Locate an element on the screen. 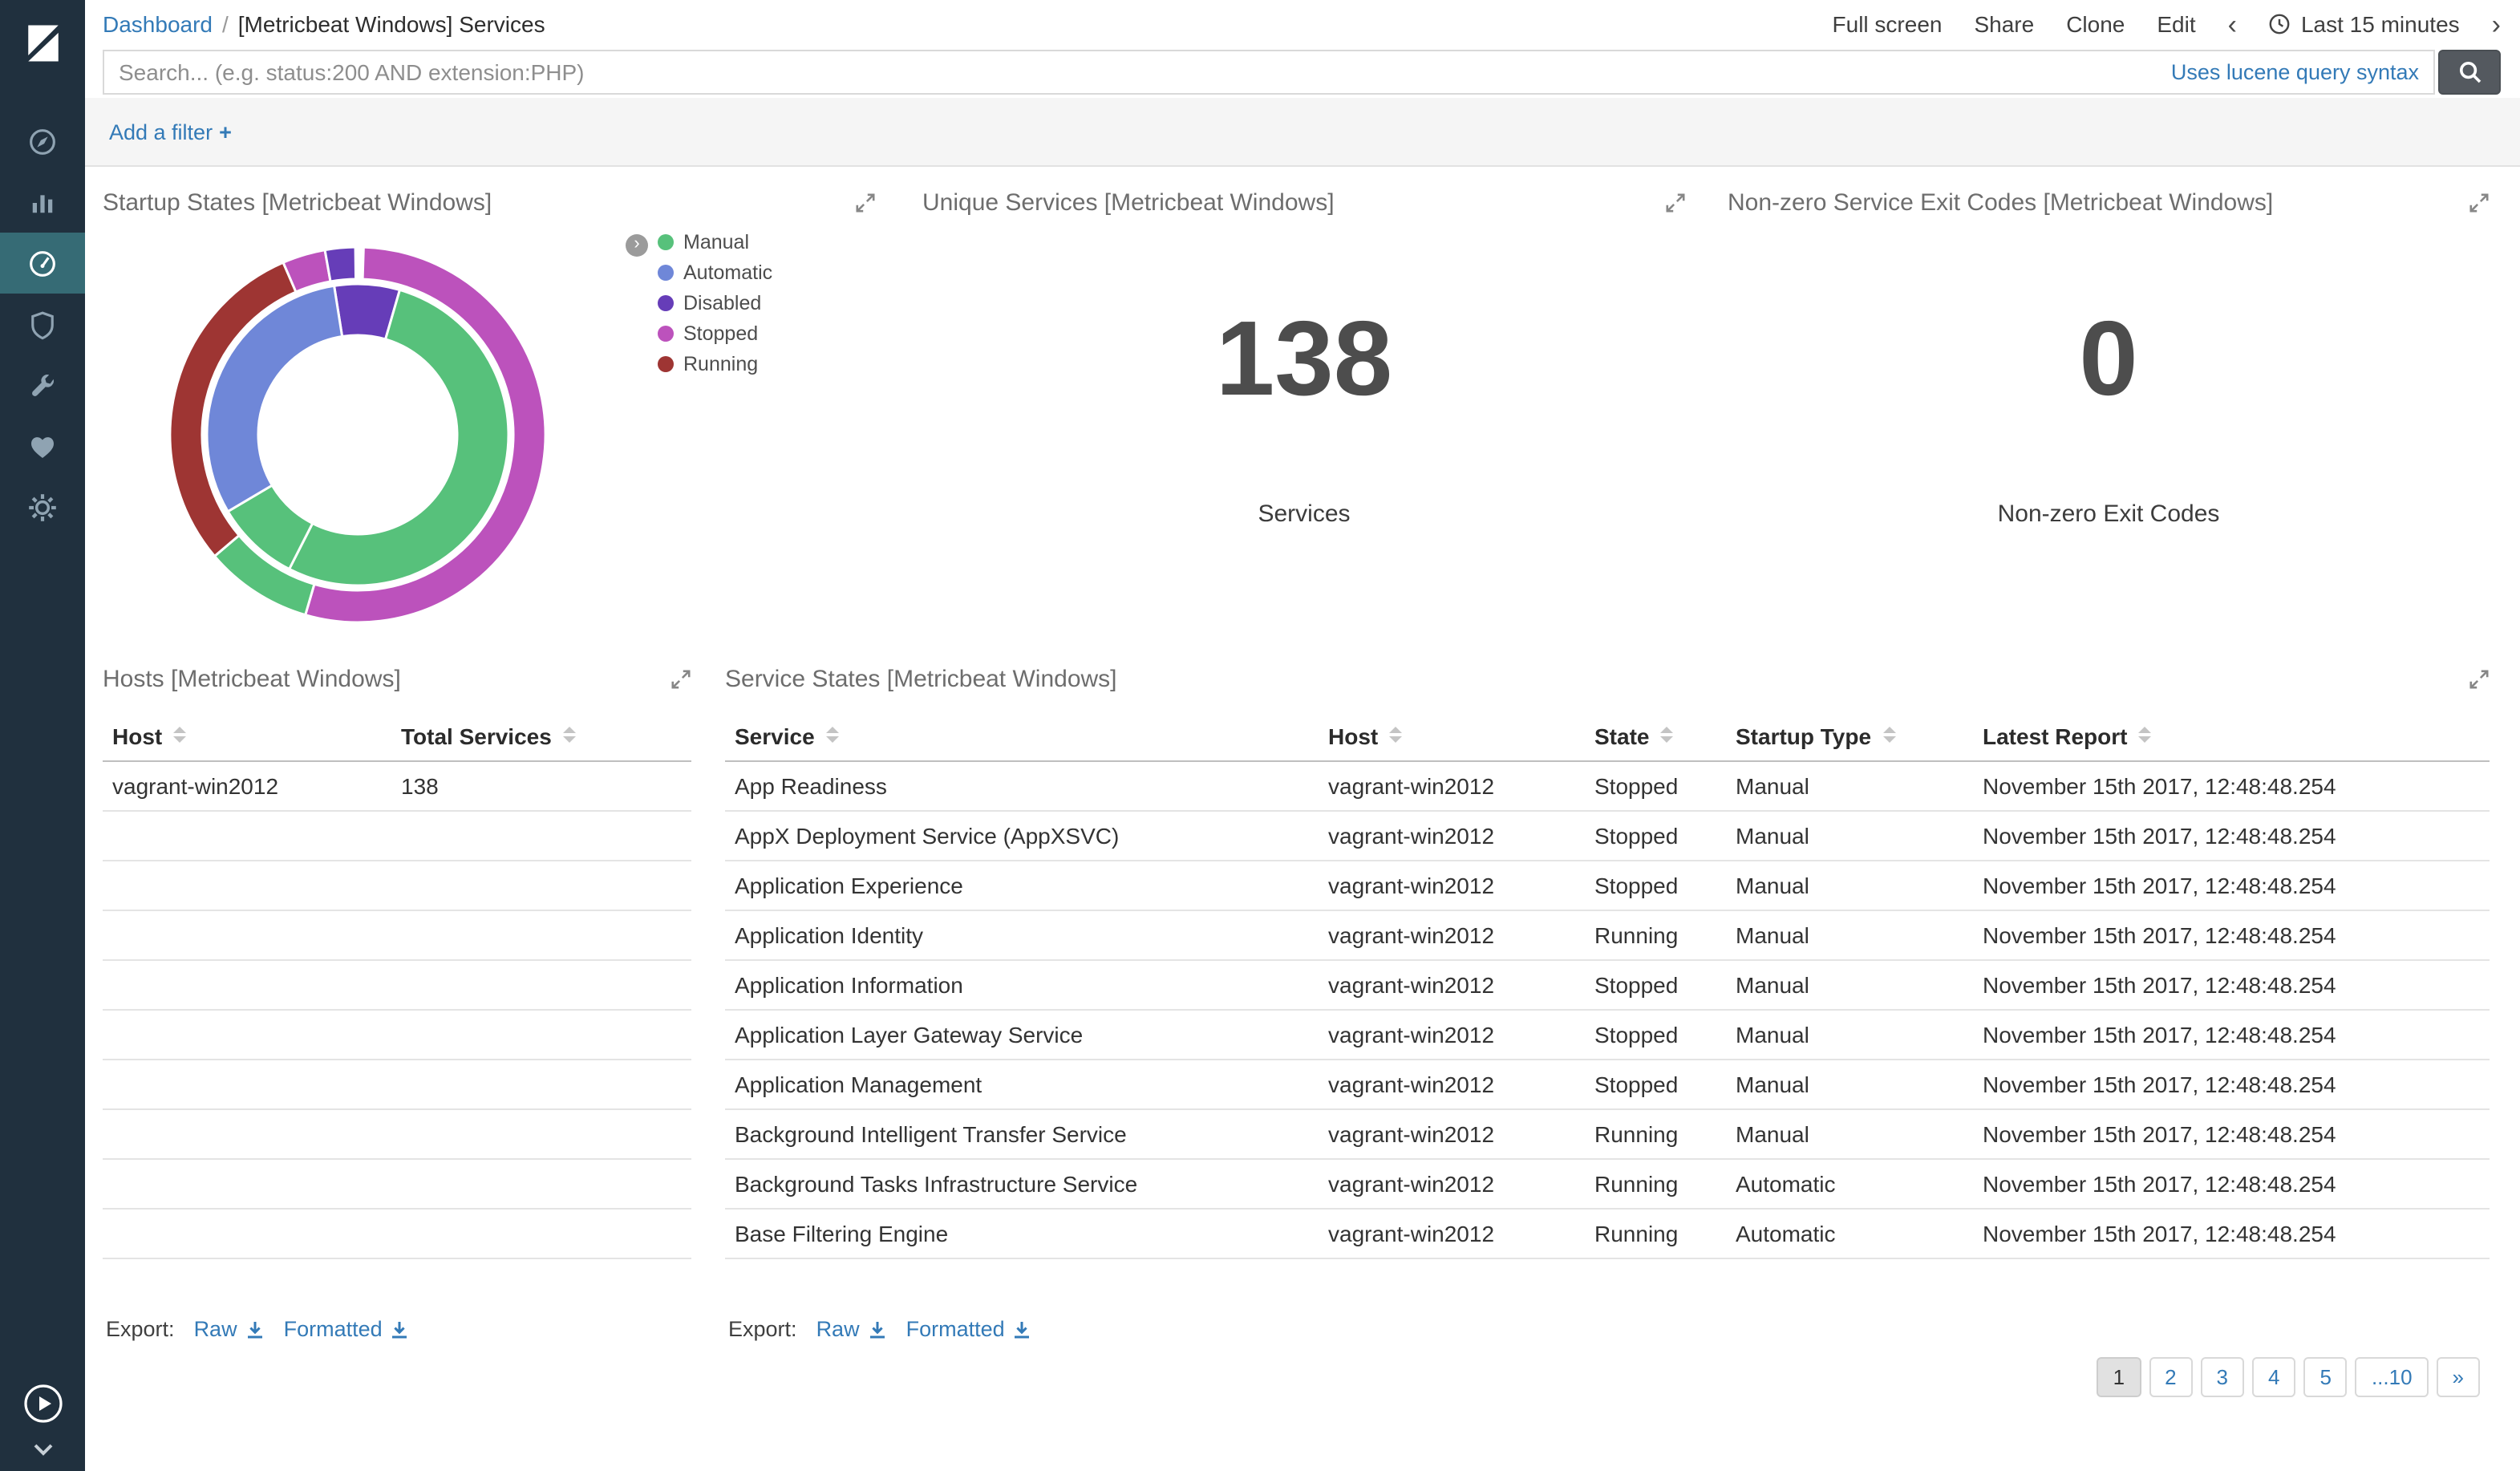 This screenshot has height=1471, width=2520. legend-label: Automatic is located at coordinates (728, 272).